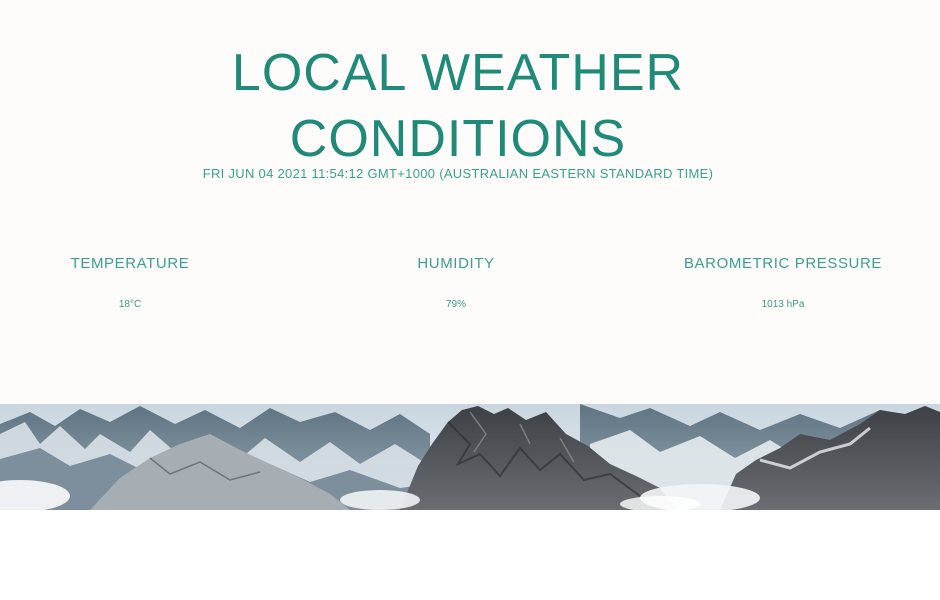  Describe the element at coordinates (783, 263) in the screenshot. I see `pressure-label: BAROMETRIC PRESSURE` at that location.